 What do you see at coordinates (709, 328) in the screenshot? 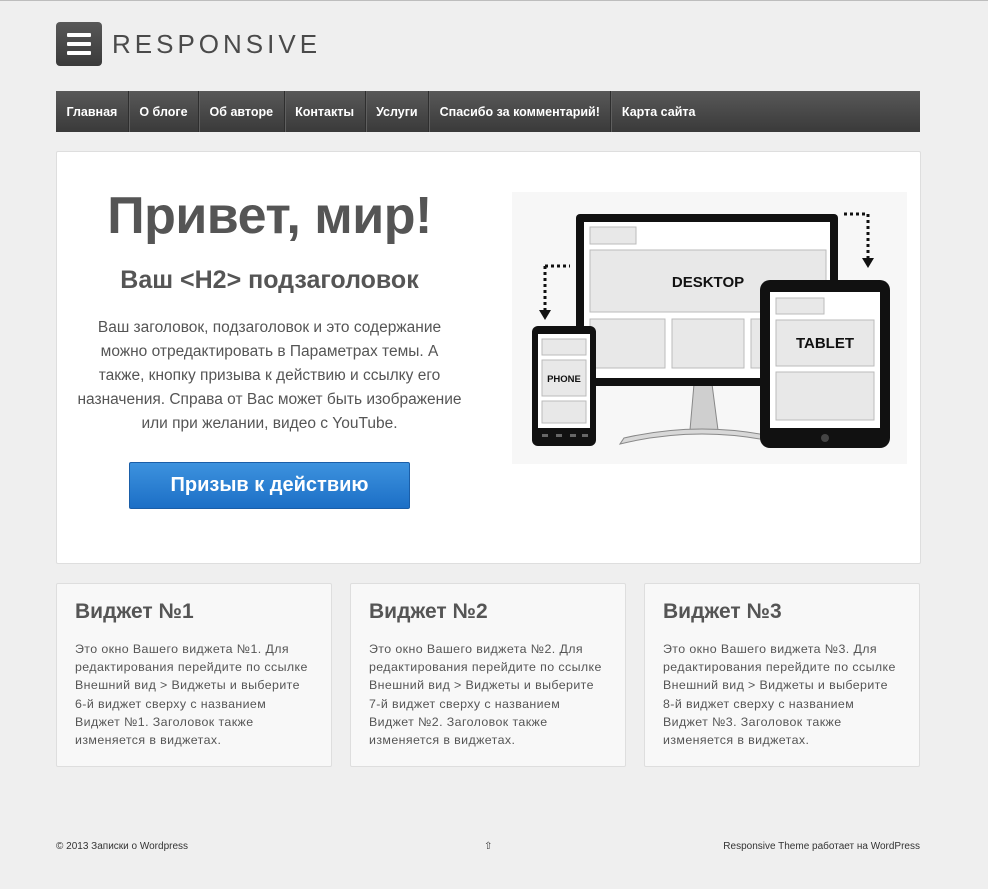
I see `responsive-devices-image: DESKTOP TABLET PHONE` at bounding box center [709, 328].